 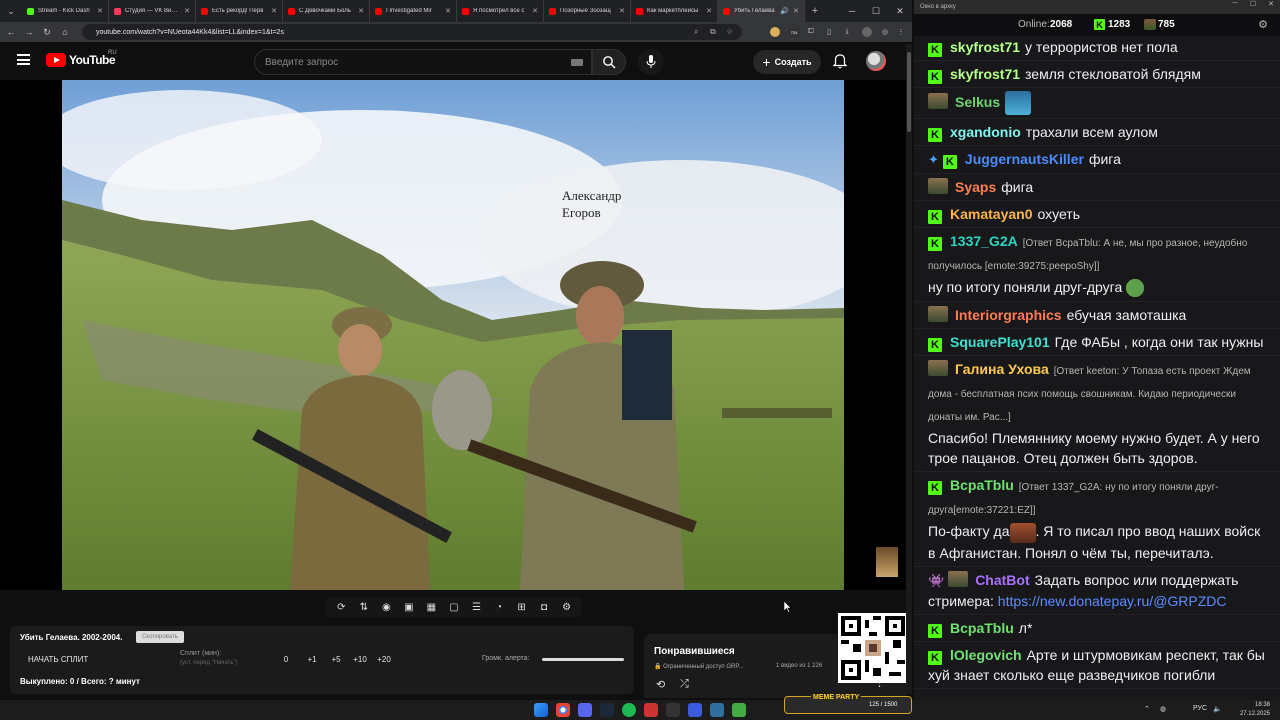 I want to click on tab-youtube-record: Есть рекорд! Перв ✕, so click(x=239, y=11).